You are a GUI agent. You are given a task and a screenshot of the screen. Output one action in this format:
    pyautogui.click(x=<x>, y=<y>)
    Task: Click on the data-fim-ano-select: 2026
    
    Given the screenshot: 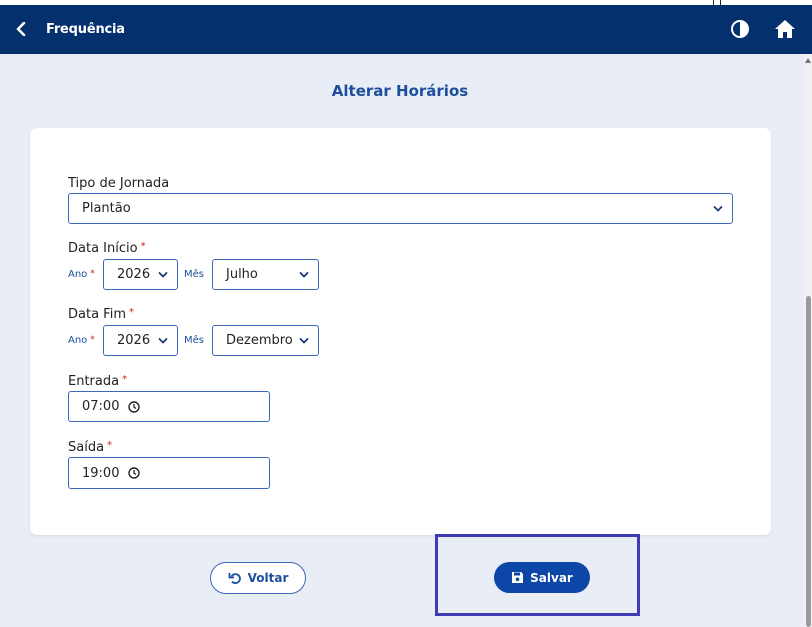 What is the action you would take?
    pyautogui.click(x=140, y=340)
    